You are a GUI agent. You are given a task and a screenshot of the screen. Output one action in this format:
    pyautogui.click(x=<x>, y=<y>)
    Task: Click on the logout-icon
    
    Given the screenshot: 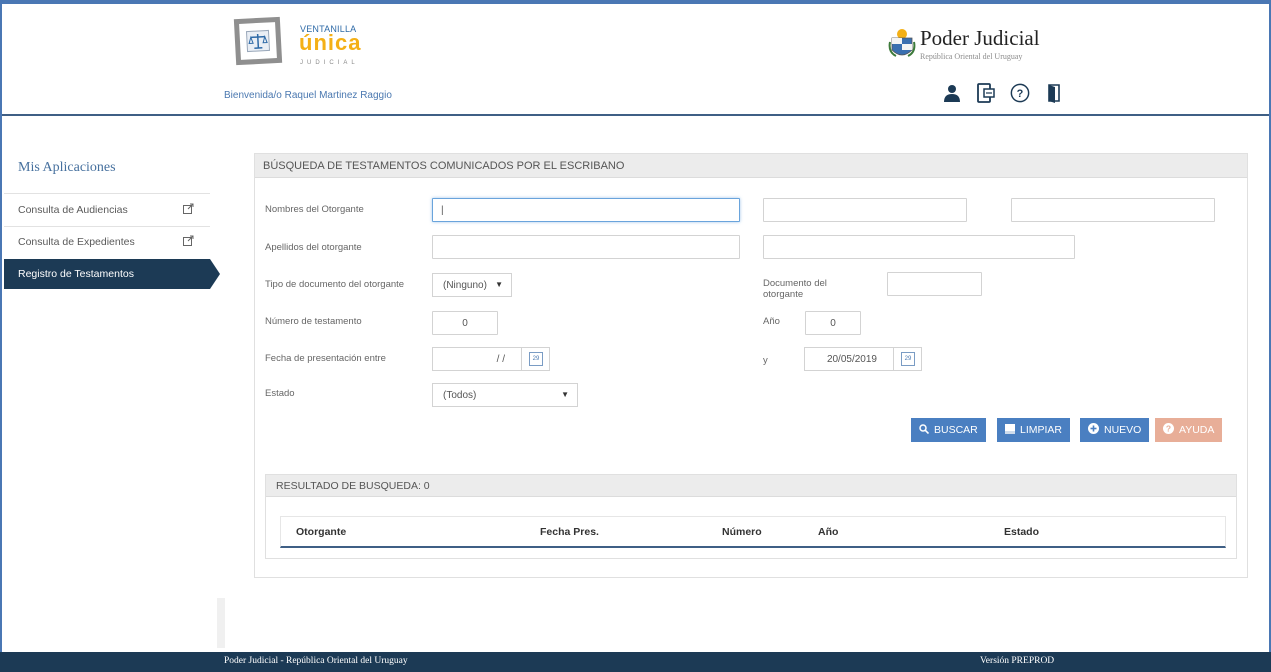 What is the action you would take?
    pyautogui.click(x=1054, y=93)
    